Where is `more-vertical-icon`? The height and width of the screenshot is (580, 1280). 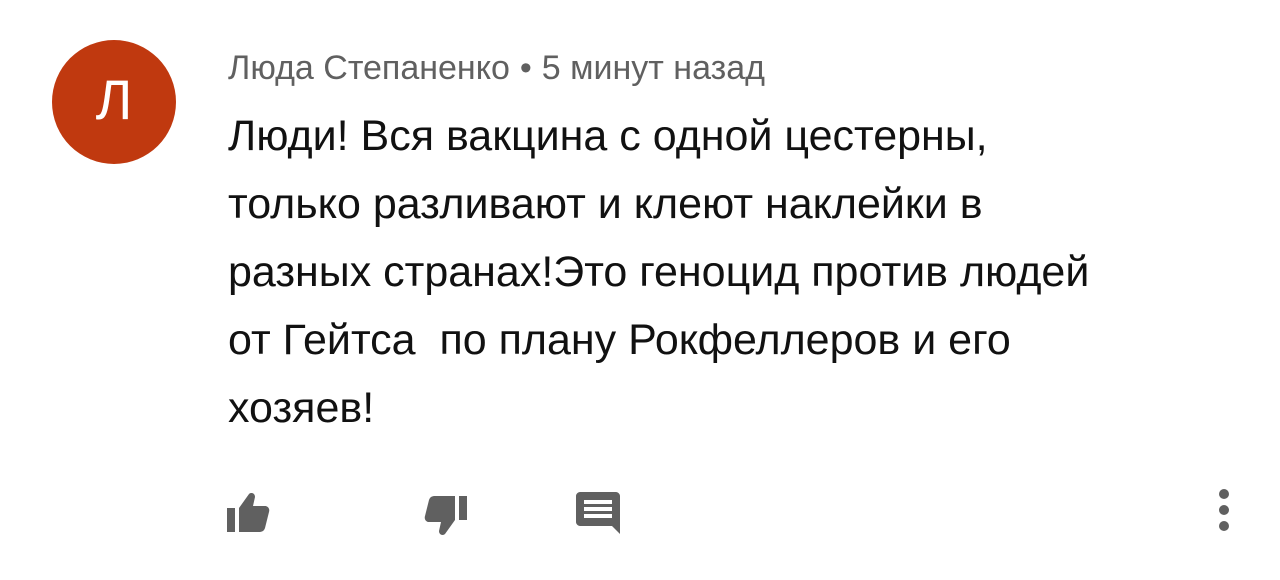
more-vertical-icon is located at coordinates (1224, 510).